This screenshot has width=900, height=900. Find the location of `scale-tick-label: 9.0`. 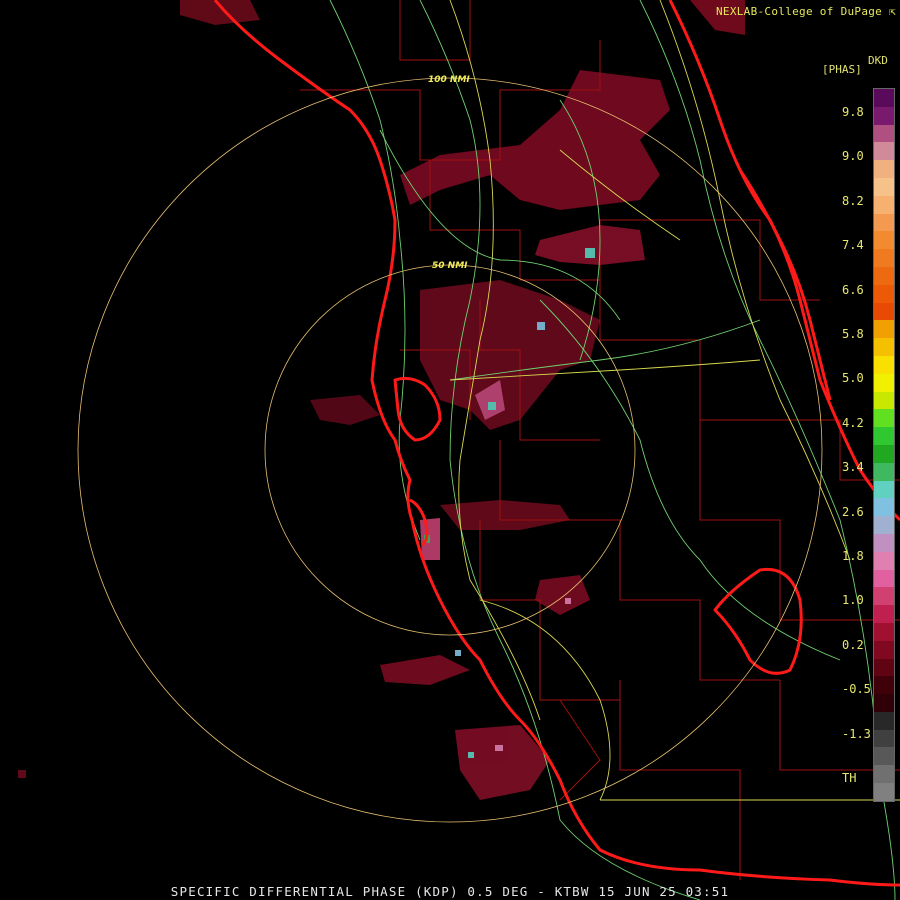

scale-tick-label: 9.0 is located at coordinates (853, 156).